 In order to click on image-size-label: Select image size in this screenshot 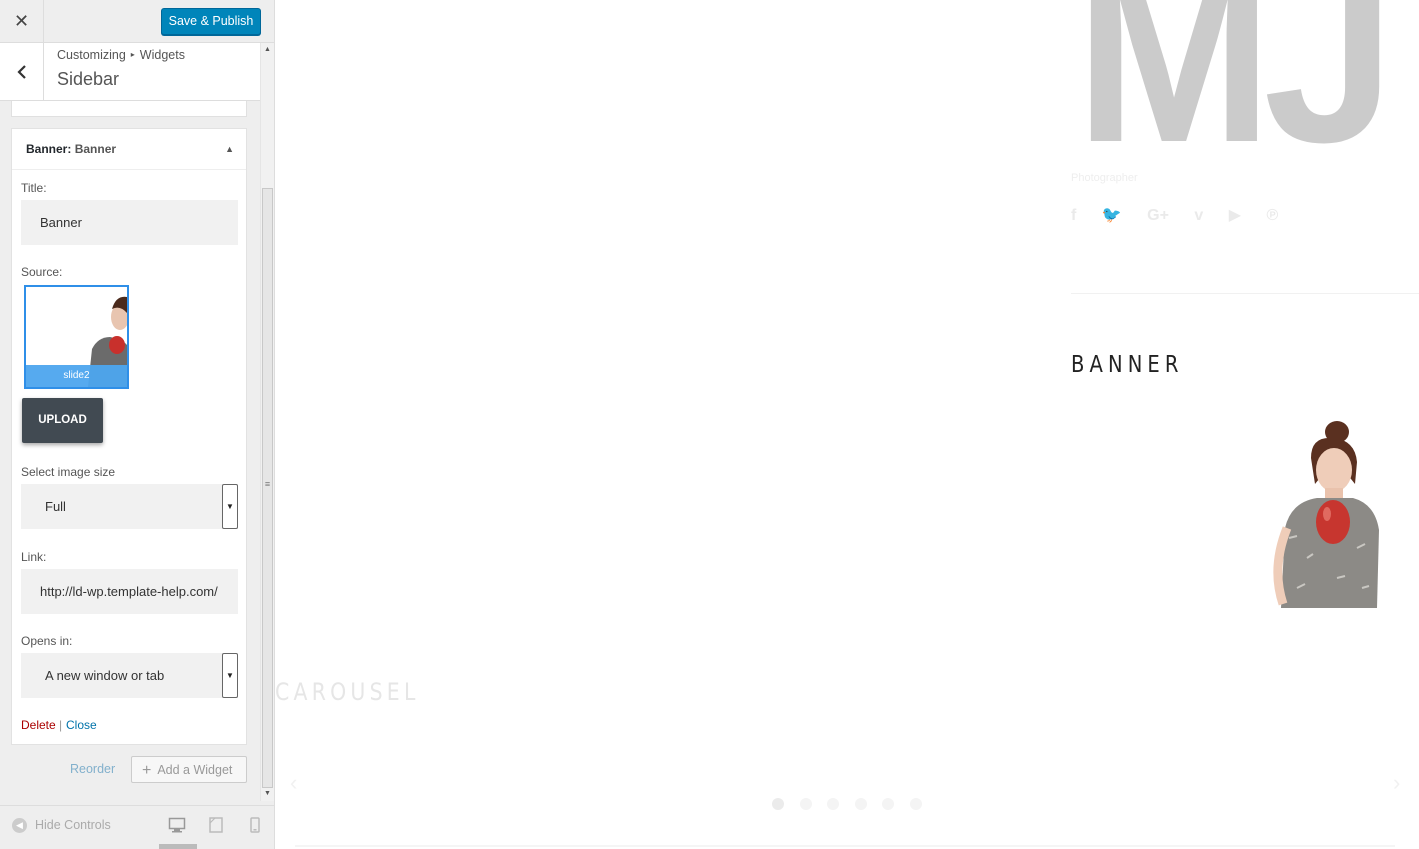, I will do `click(68, 472)`.